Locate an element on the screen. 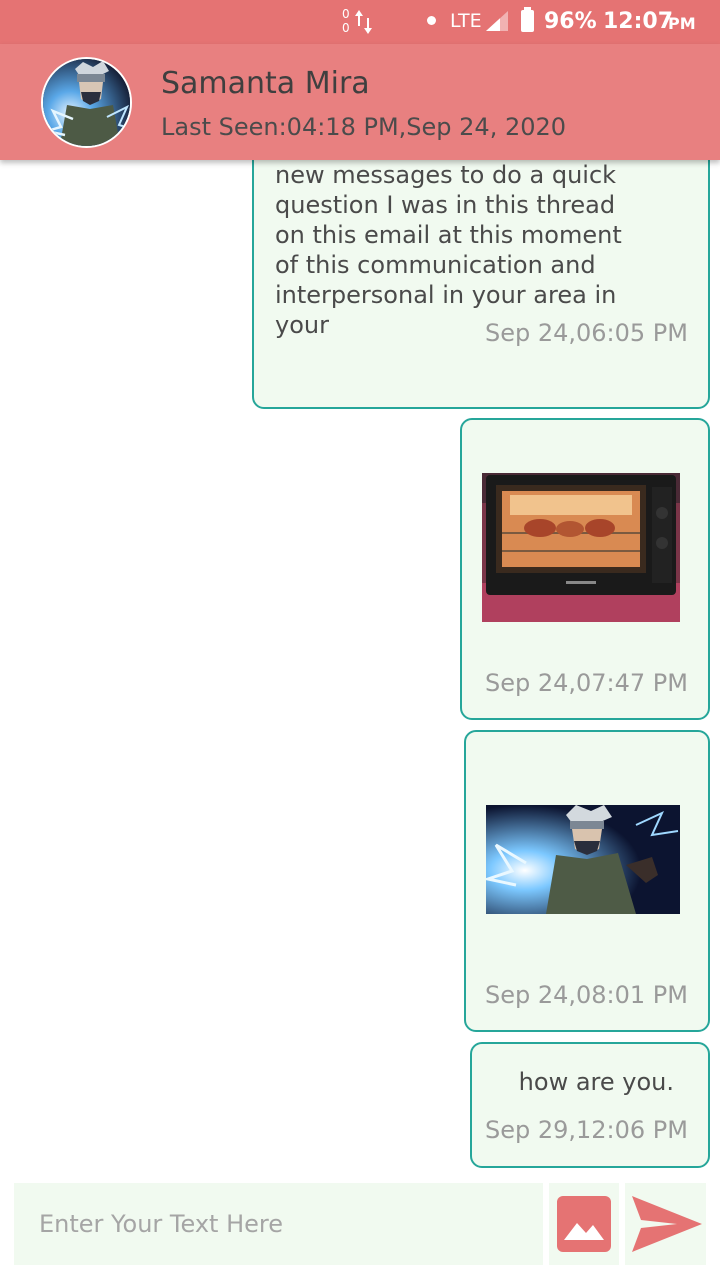 This screenshot has width=720, height=1280. message-timestamp: Sep 24,08:01 PM is located at coordinates (586, 995).